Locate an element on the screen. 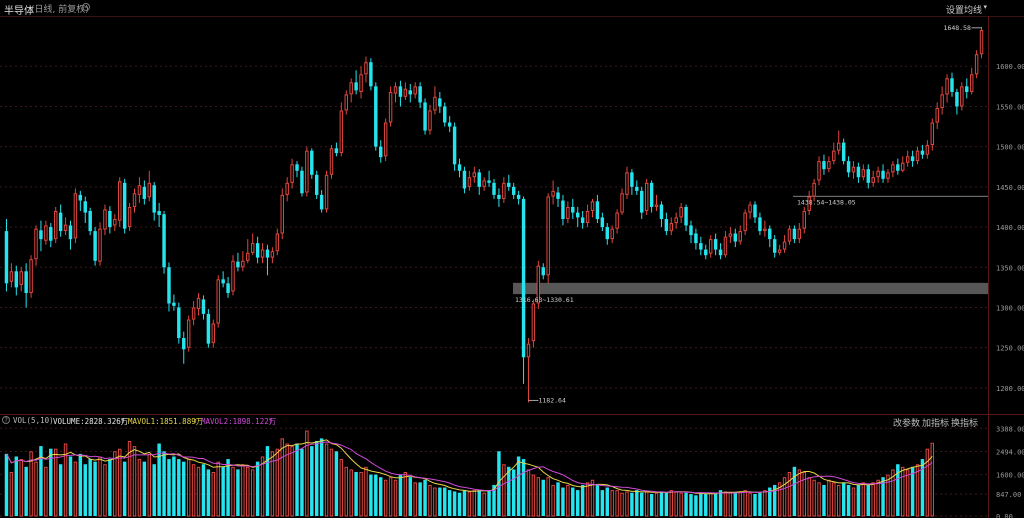 This screenshot has height=518, width=1024. help-icon: ? is located at coordinates (6, 420).